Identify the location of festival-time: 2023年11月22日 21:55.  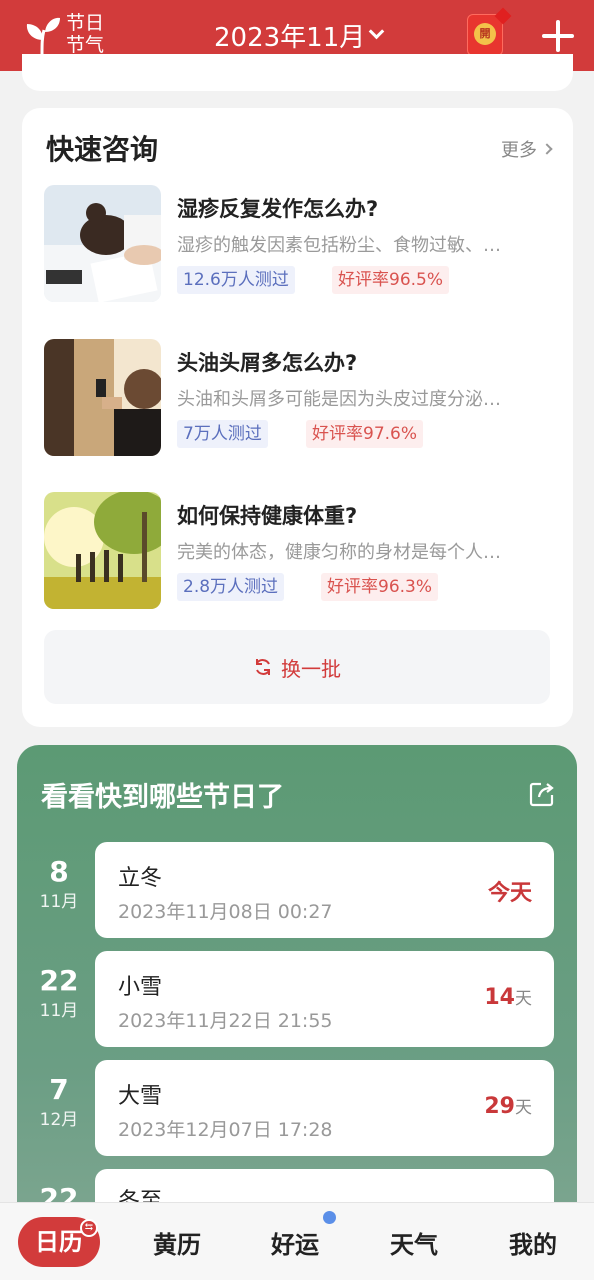
(225, 1021).